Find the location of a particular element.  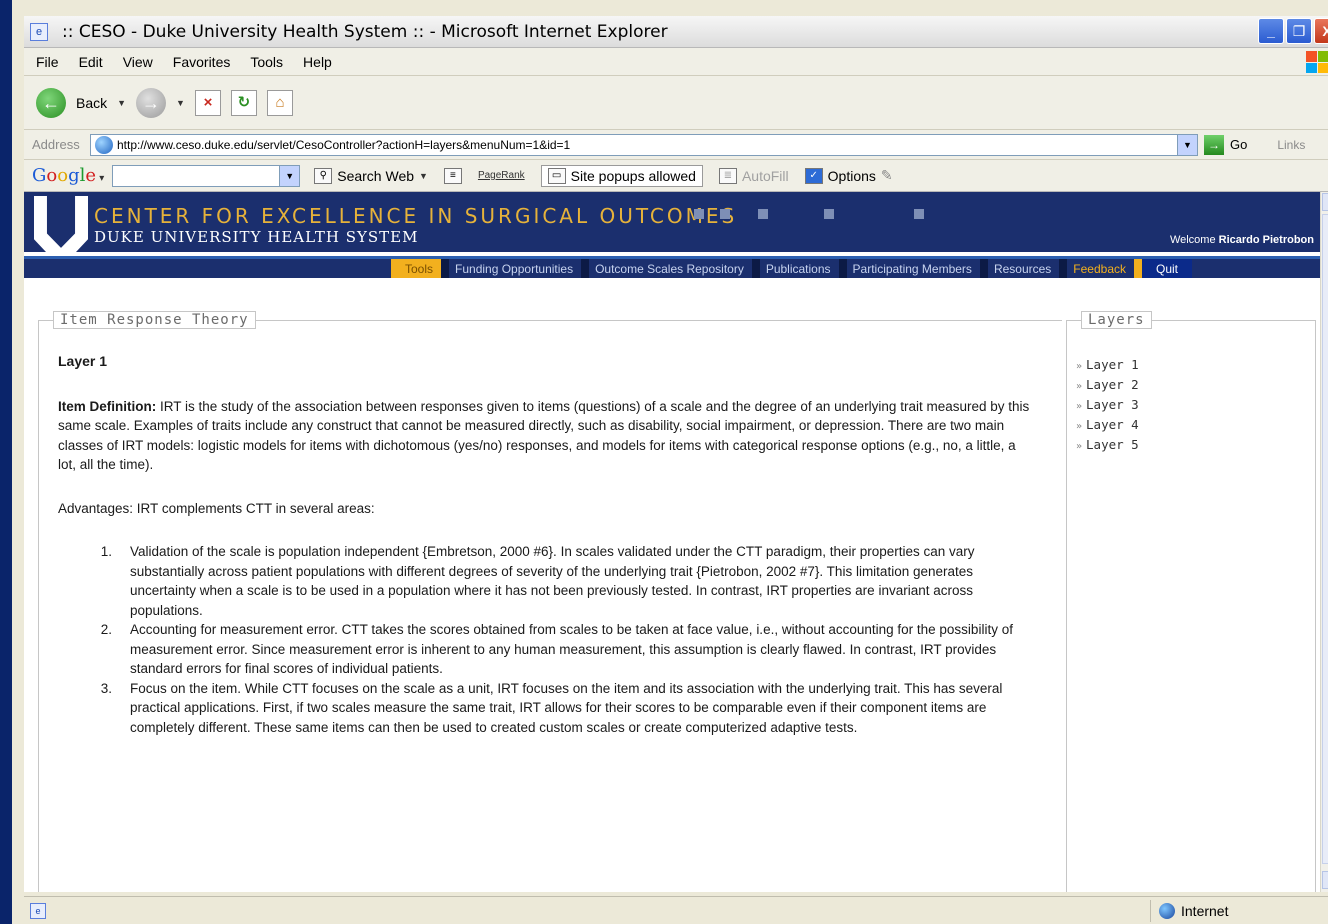

pagerank-indicator: PageRank is located at coordinates (501, 175).